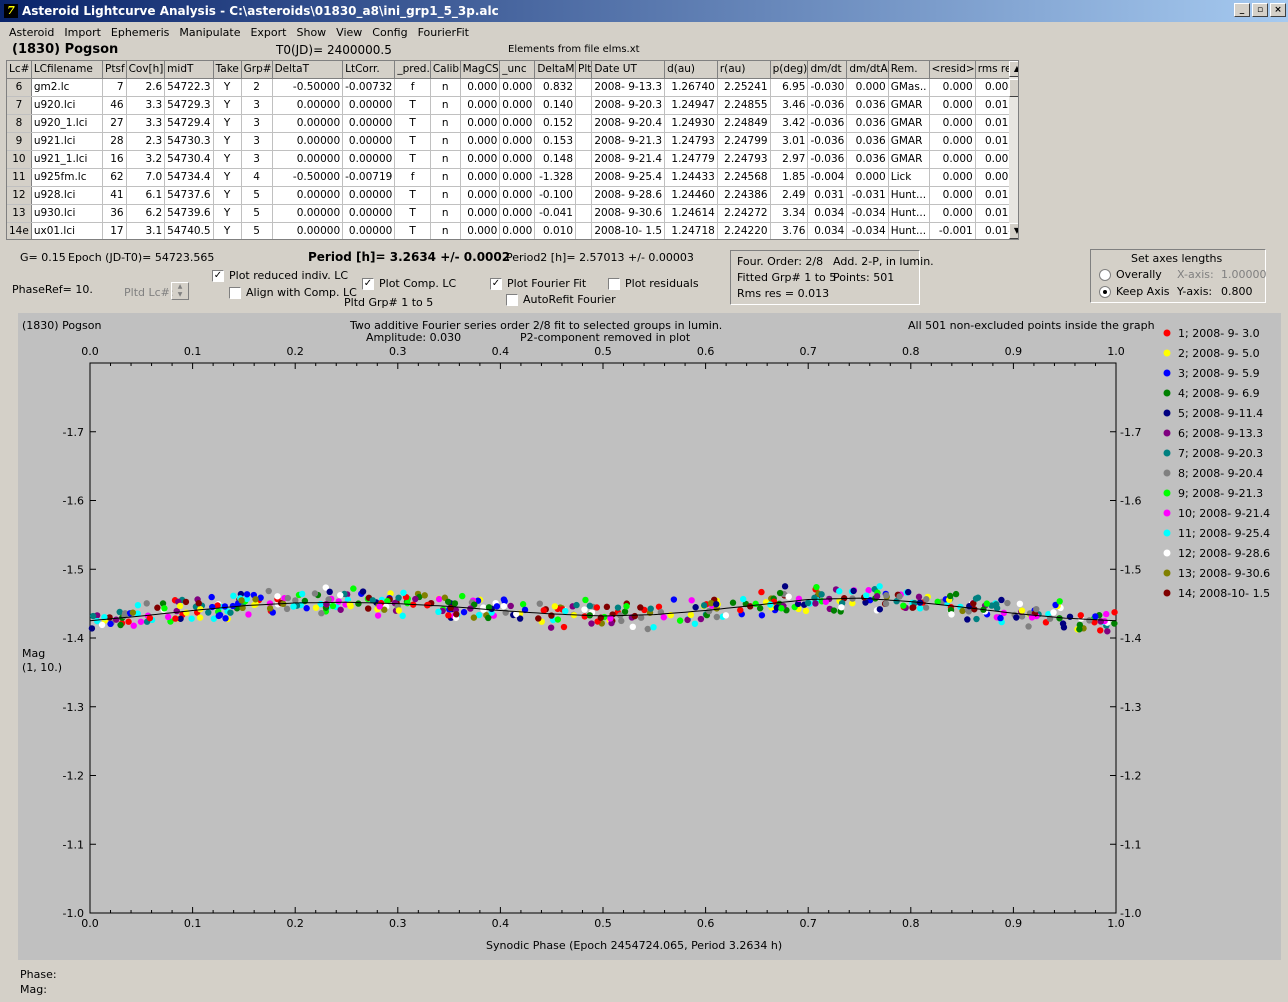 This screenshot has height=1002, width=1288. What do you see at coordinates (555, 70) in the screenshot?
I see `column-header: DeltaM` at bounding box center [555, 70].